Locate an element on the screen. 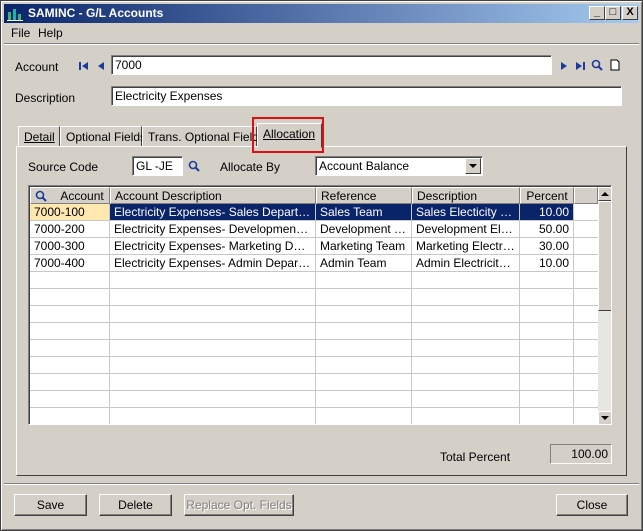 The height and width of the screenshot is (531, 643). close-window-button: X is located at coordinates (630, 13).